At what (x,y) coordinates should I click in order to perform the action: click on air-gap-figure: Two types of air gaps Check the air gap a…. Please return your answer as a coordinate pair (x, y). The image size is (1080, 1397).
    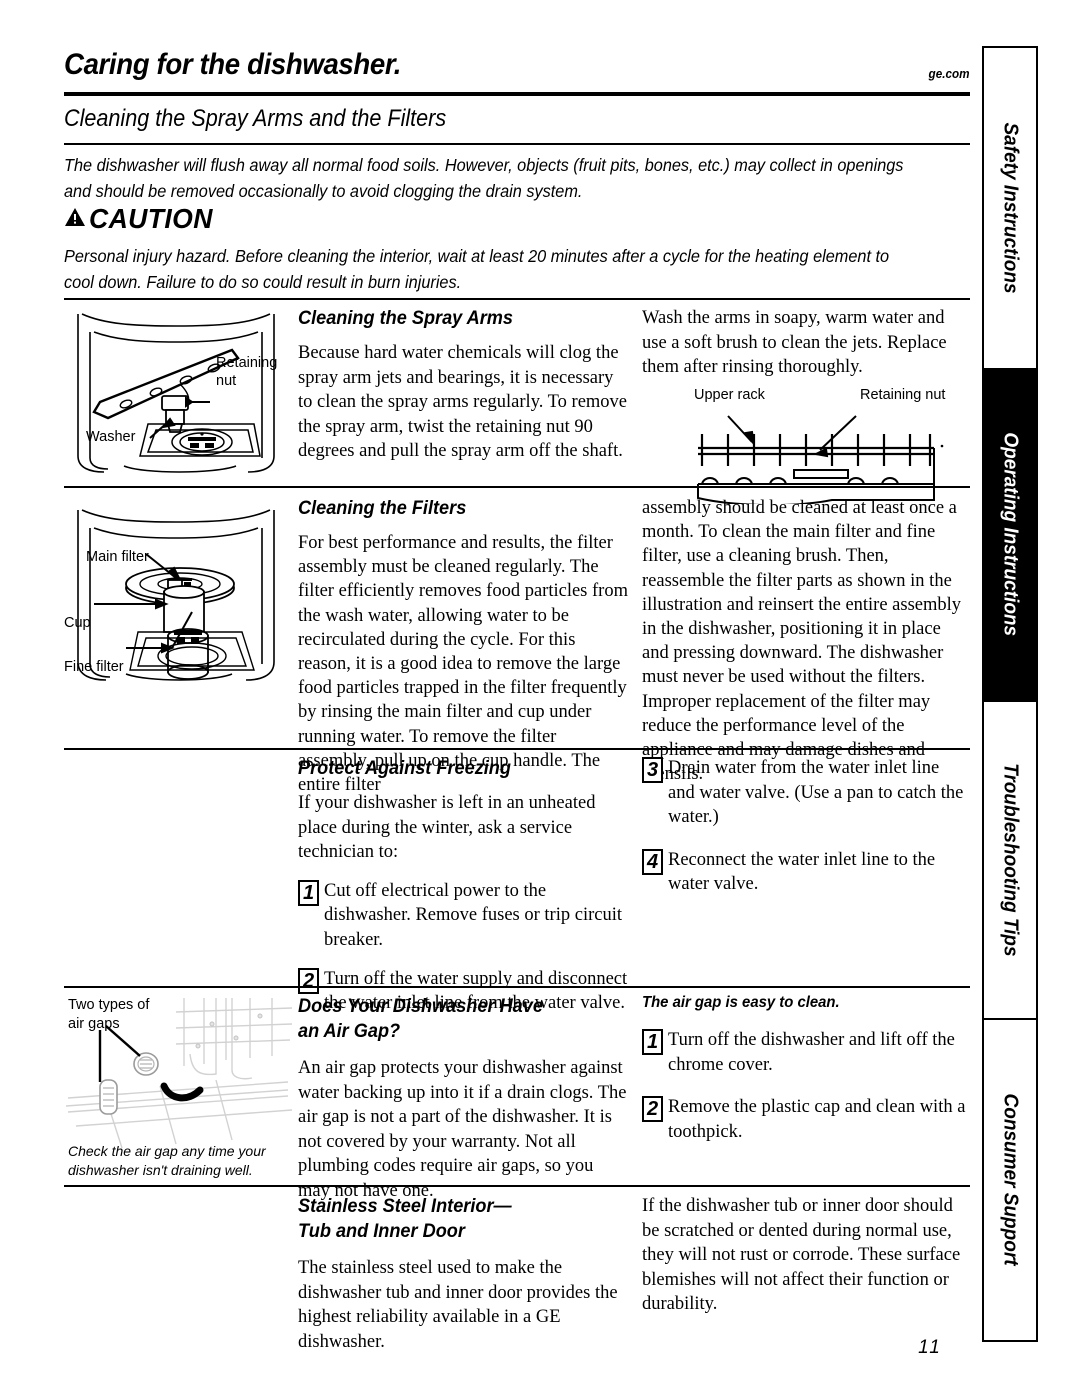
    Looking at the image, I should click on (178, 1086).